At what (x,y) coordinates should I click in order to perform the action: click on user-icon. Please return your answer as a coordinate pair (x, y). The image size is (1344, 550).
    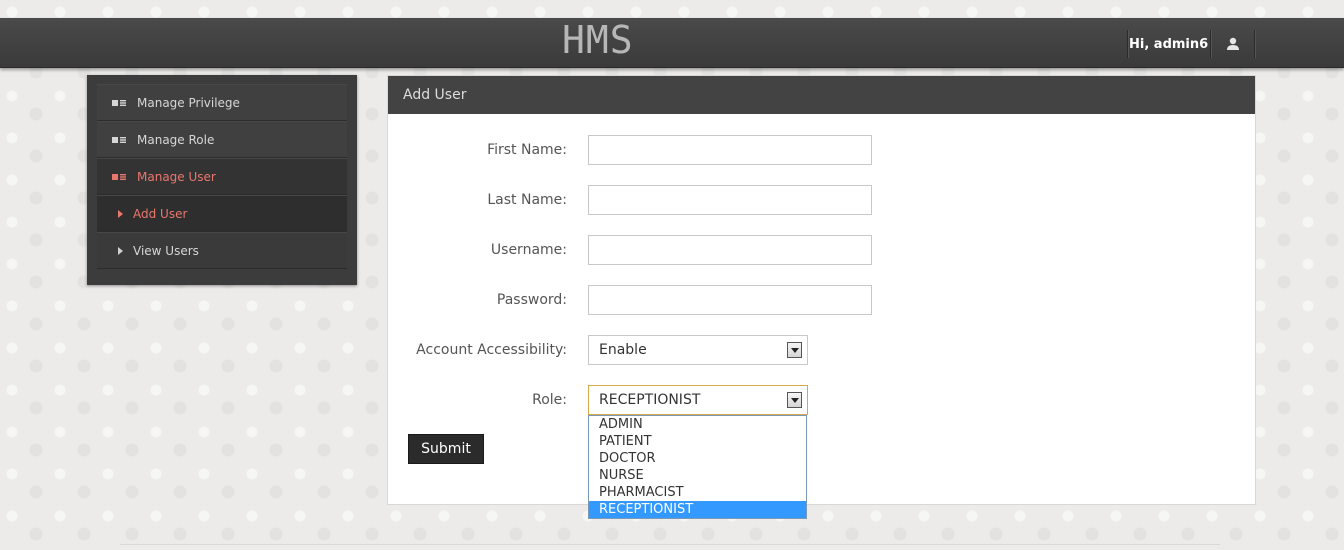
    Looking at the image, I should click on (1233, 43).